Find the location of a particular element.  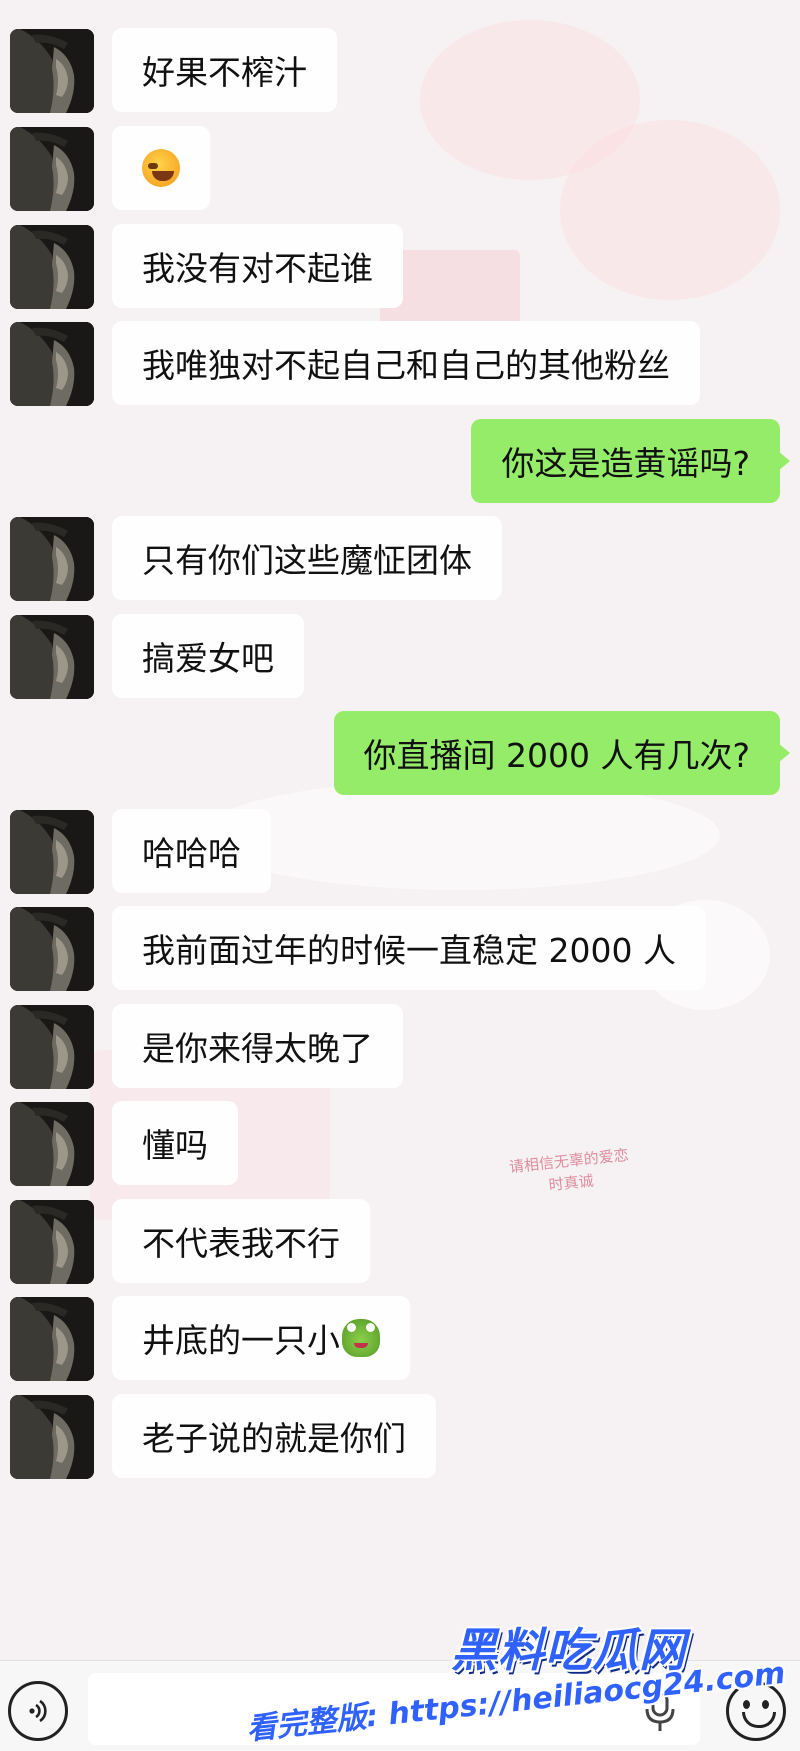

message-row: 懂吗 is located at coordinates (400, 1140).